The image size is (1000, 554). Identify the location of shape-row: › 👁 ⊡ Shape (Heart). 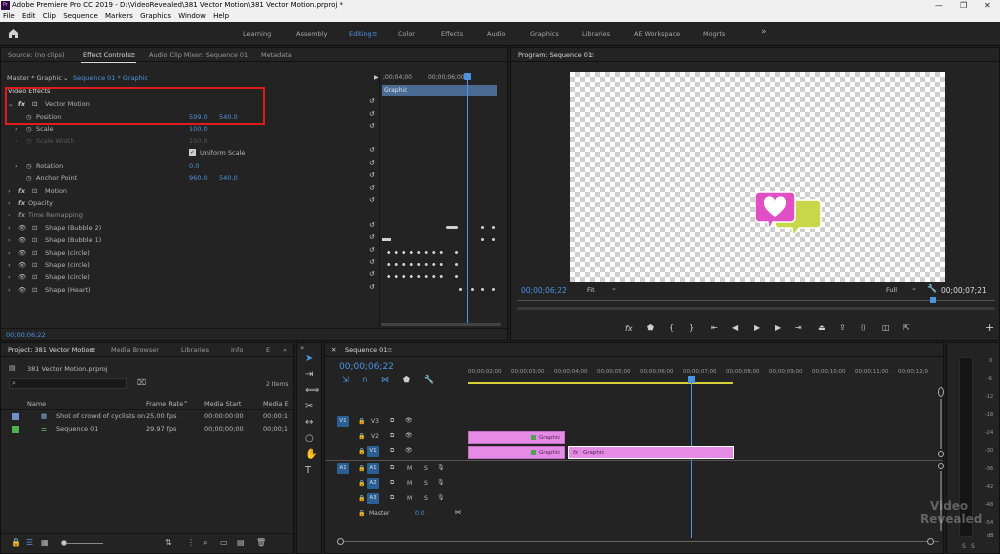
(188, 290).